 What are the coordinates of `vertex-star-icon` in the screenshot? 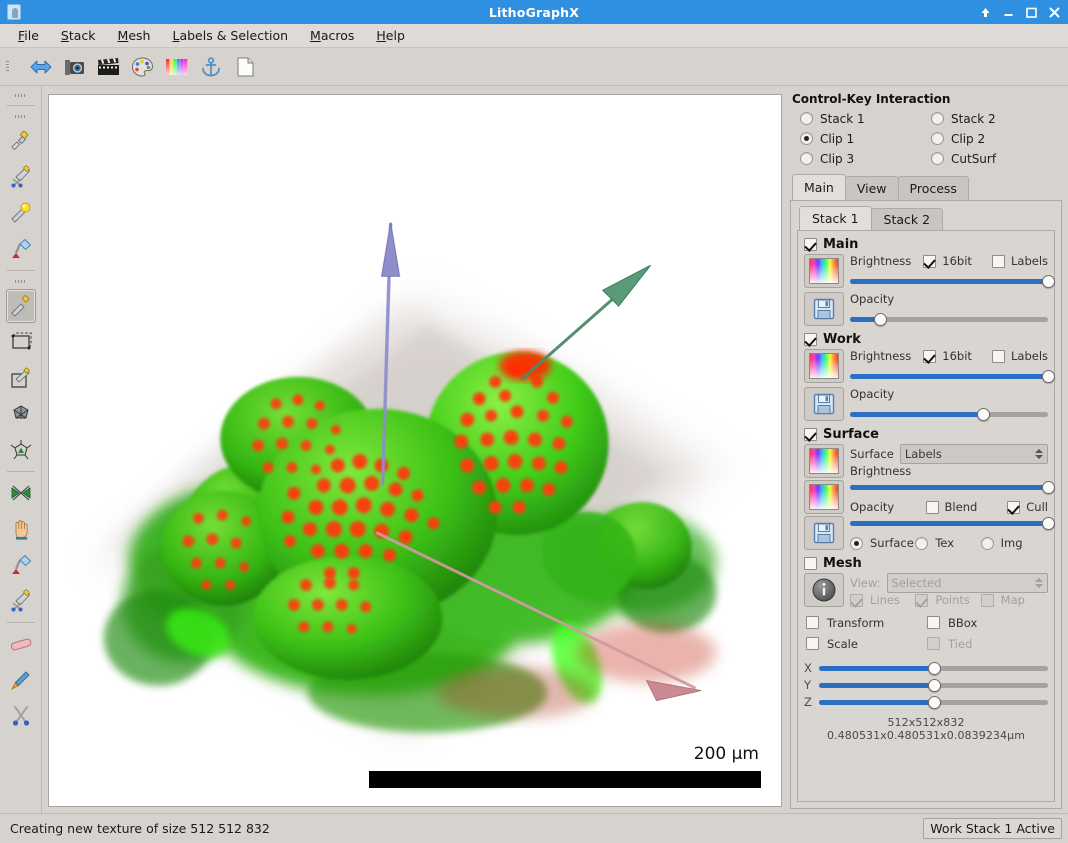 It's located at (21, 450).